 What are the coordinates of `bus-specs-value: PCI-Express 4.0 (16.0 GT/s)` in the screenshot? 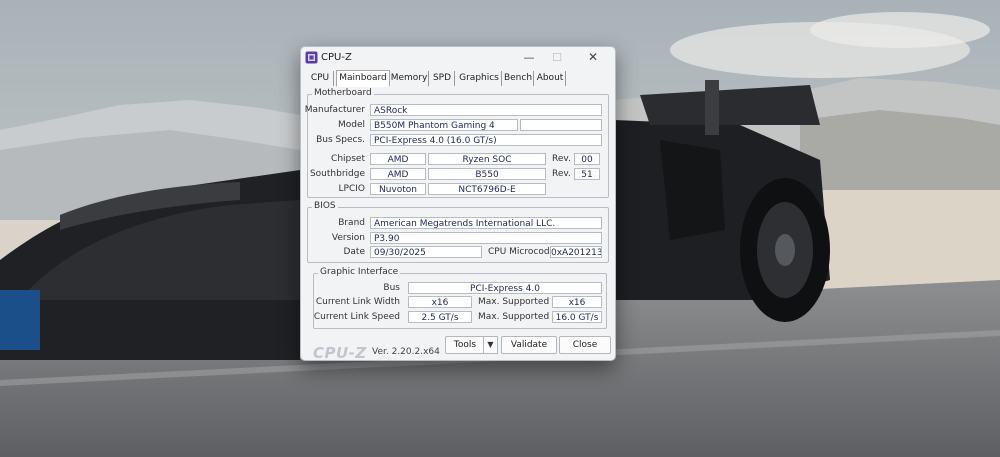 It's located at (486, 140).